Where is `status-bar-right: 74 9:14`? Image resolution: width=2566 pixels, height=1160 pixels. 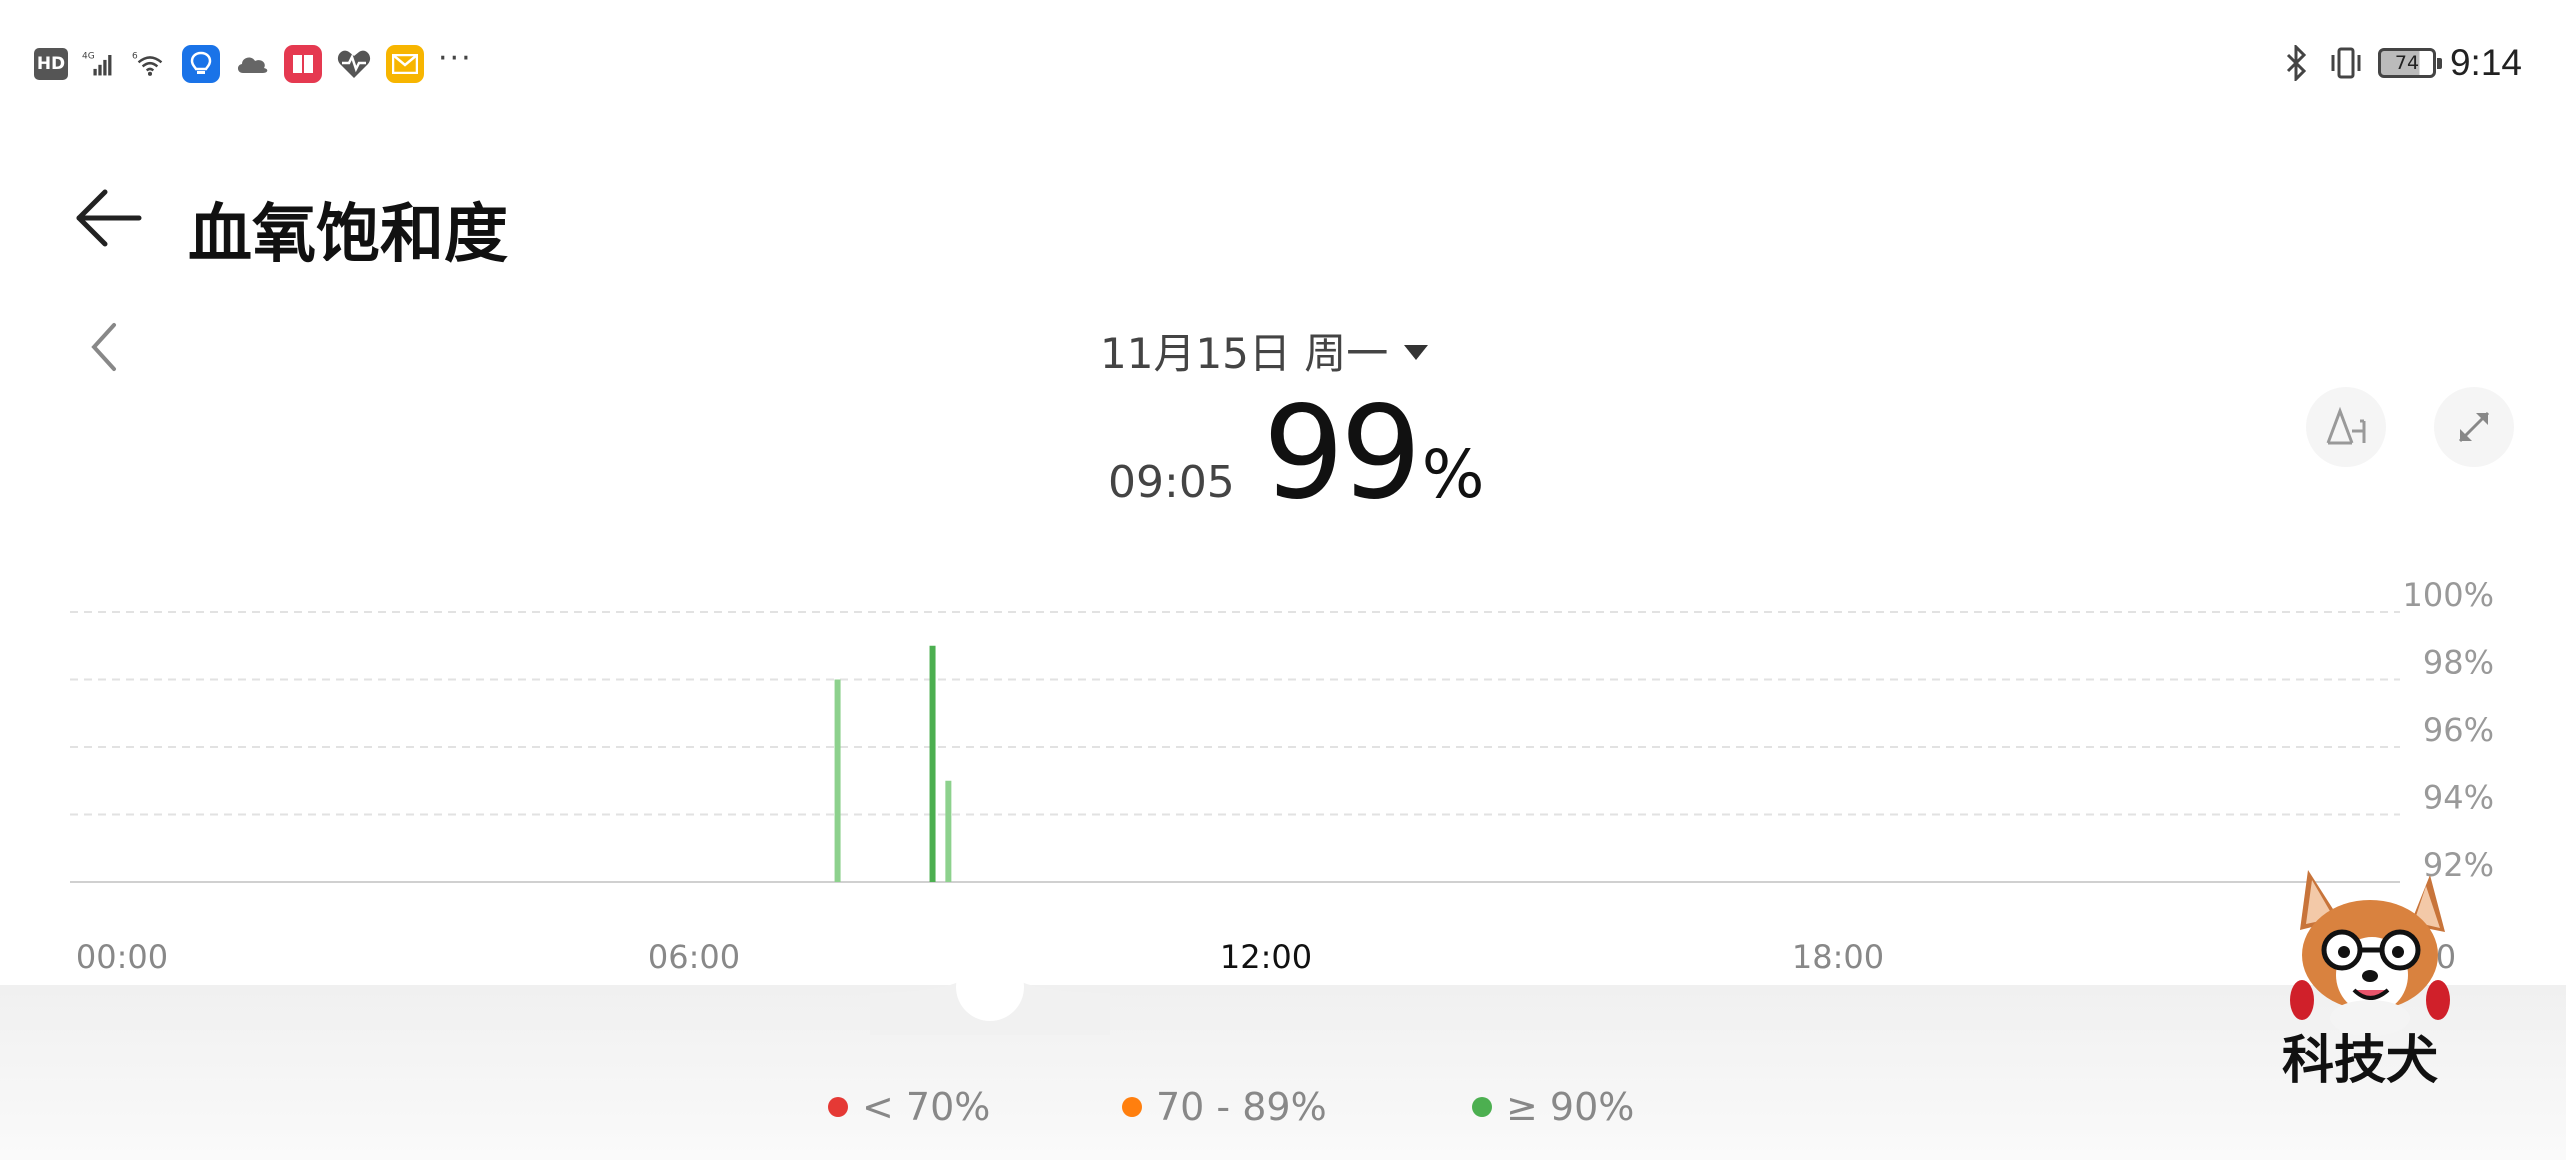 status-bar-right: 74 9:14 is located at coordinates (2400, 63).